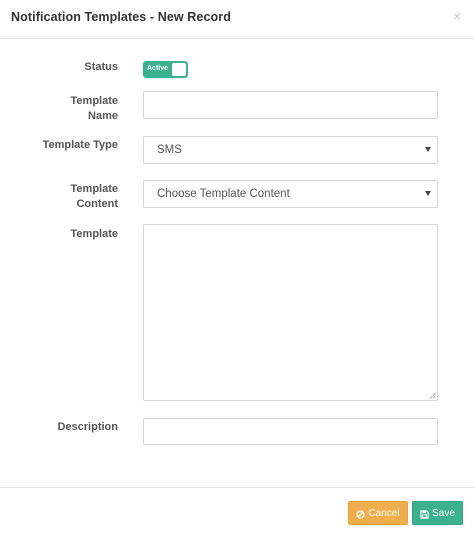 Image resolution: width=474 pixels, height=535 pixels. I want to click on status-toggle: Active, so click(165, 69).